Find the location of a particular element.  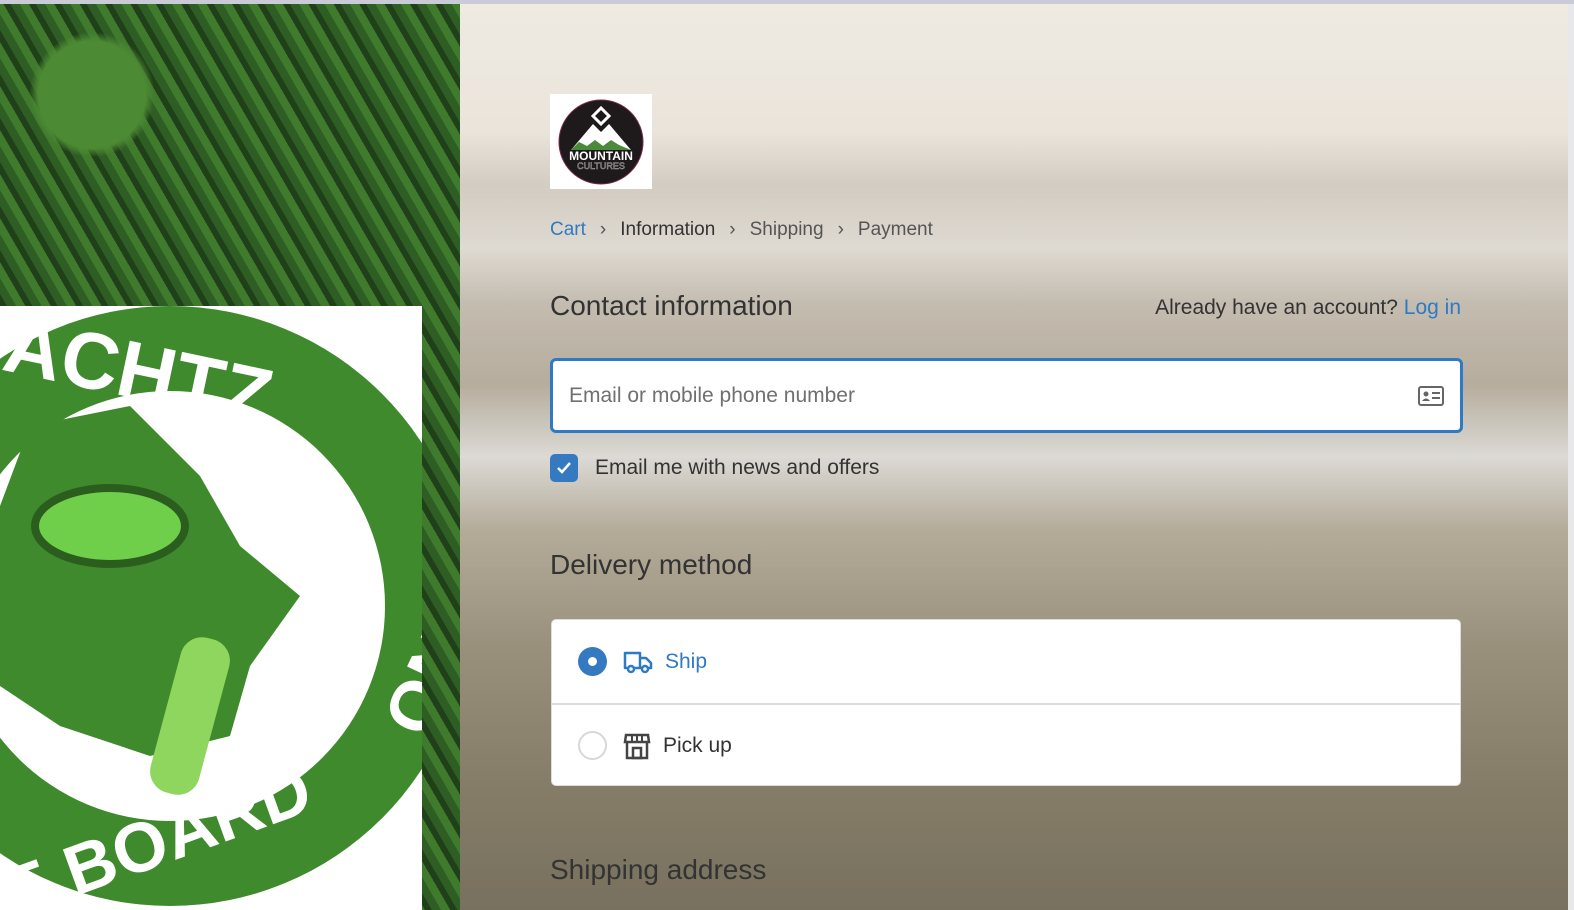

login-link: Log in is located at coordinates (1432, 307).